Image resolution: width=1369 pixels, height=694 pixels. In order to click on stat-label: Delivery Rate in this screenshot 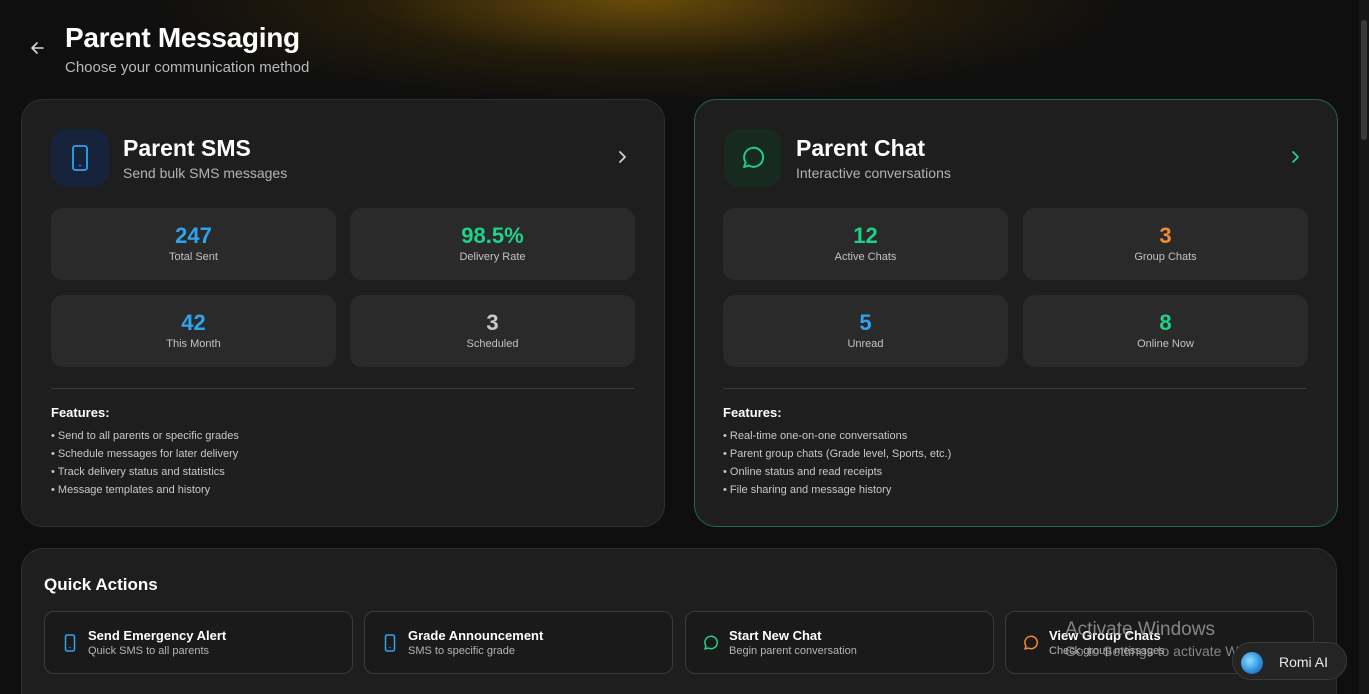, I will do `click(492, 257)`.